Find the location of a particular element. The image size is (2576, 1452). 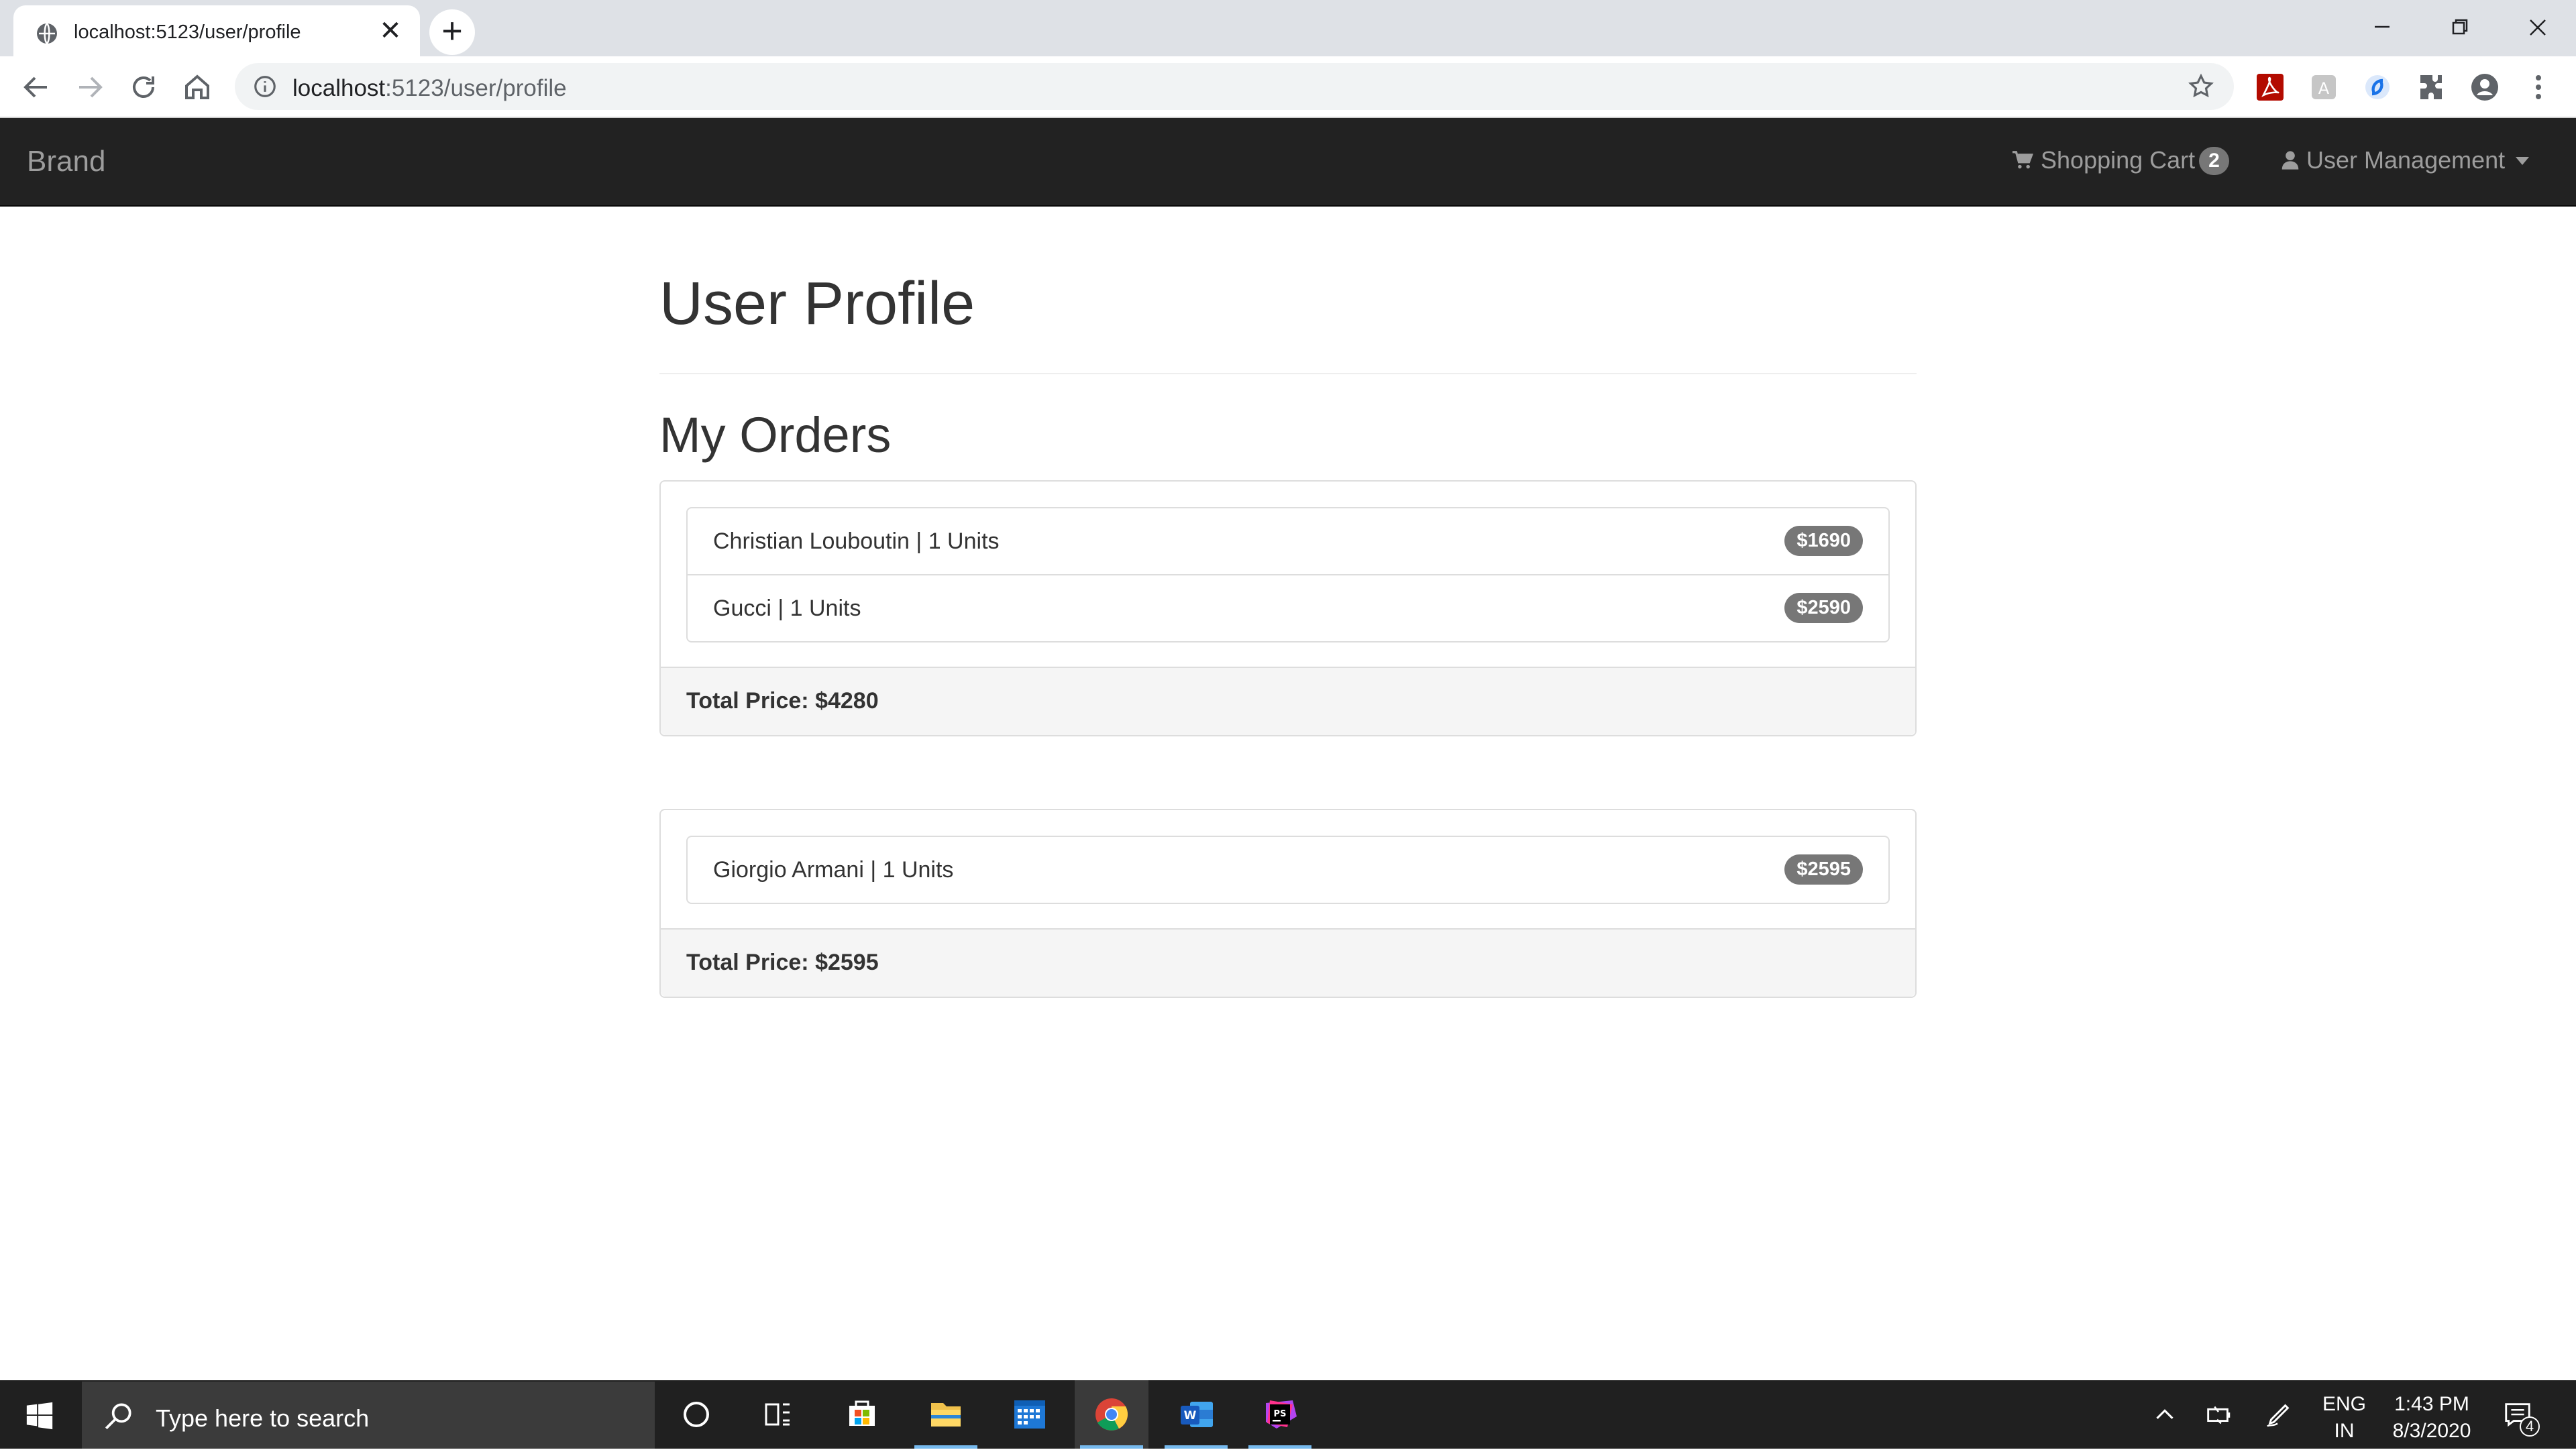

forward-arrow-icon is located at coordinates (90, 87).